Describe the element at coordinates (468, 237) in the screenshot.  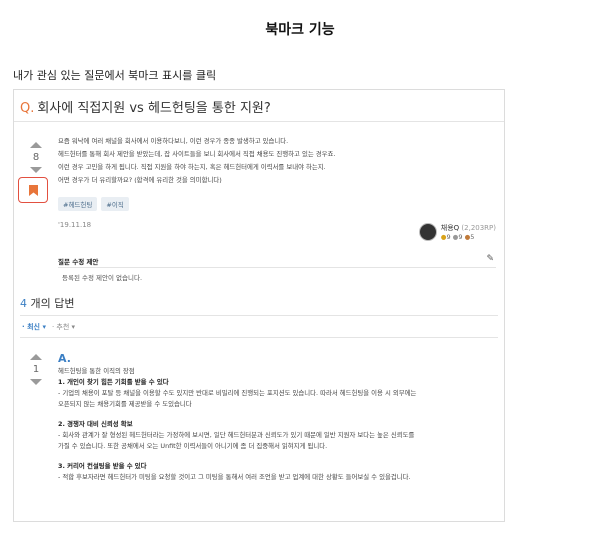
I see `author-medals: ●9 ●9 ●5` at that location.